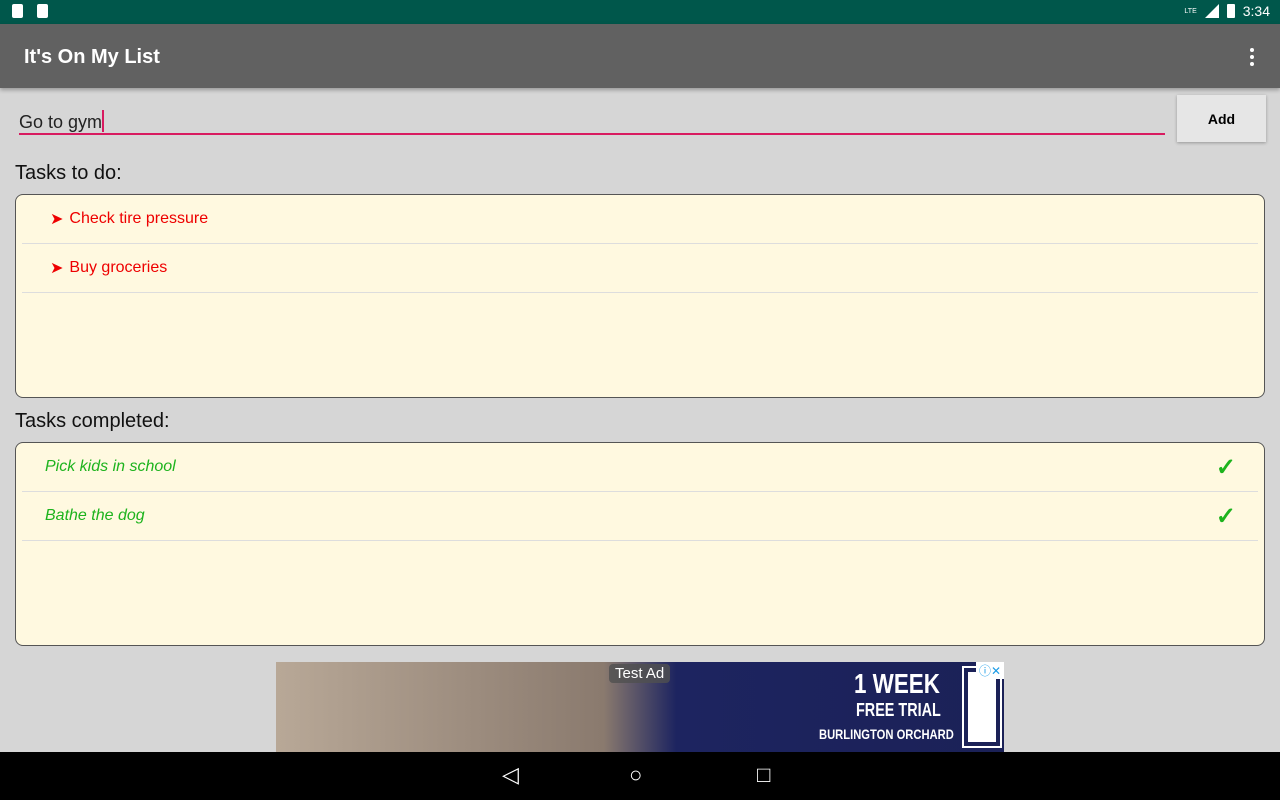 This screenshot has height=800, width=1280. I want to click on ad-close-icon: ⓘ✕, so click(989, 670).